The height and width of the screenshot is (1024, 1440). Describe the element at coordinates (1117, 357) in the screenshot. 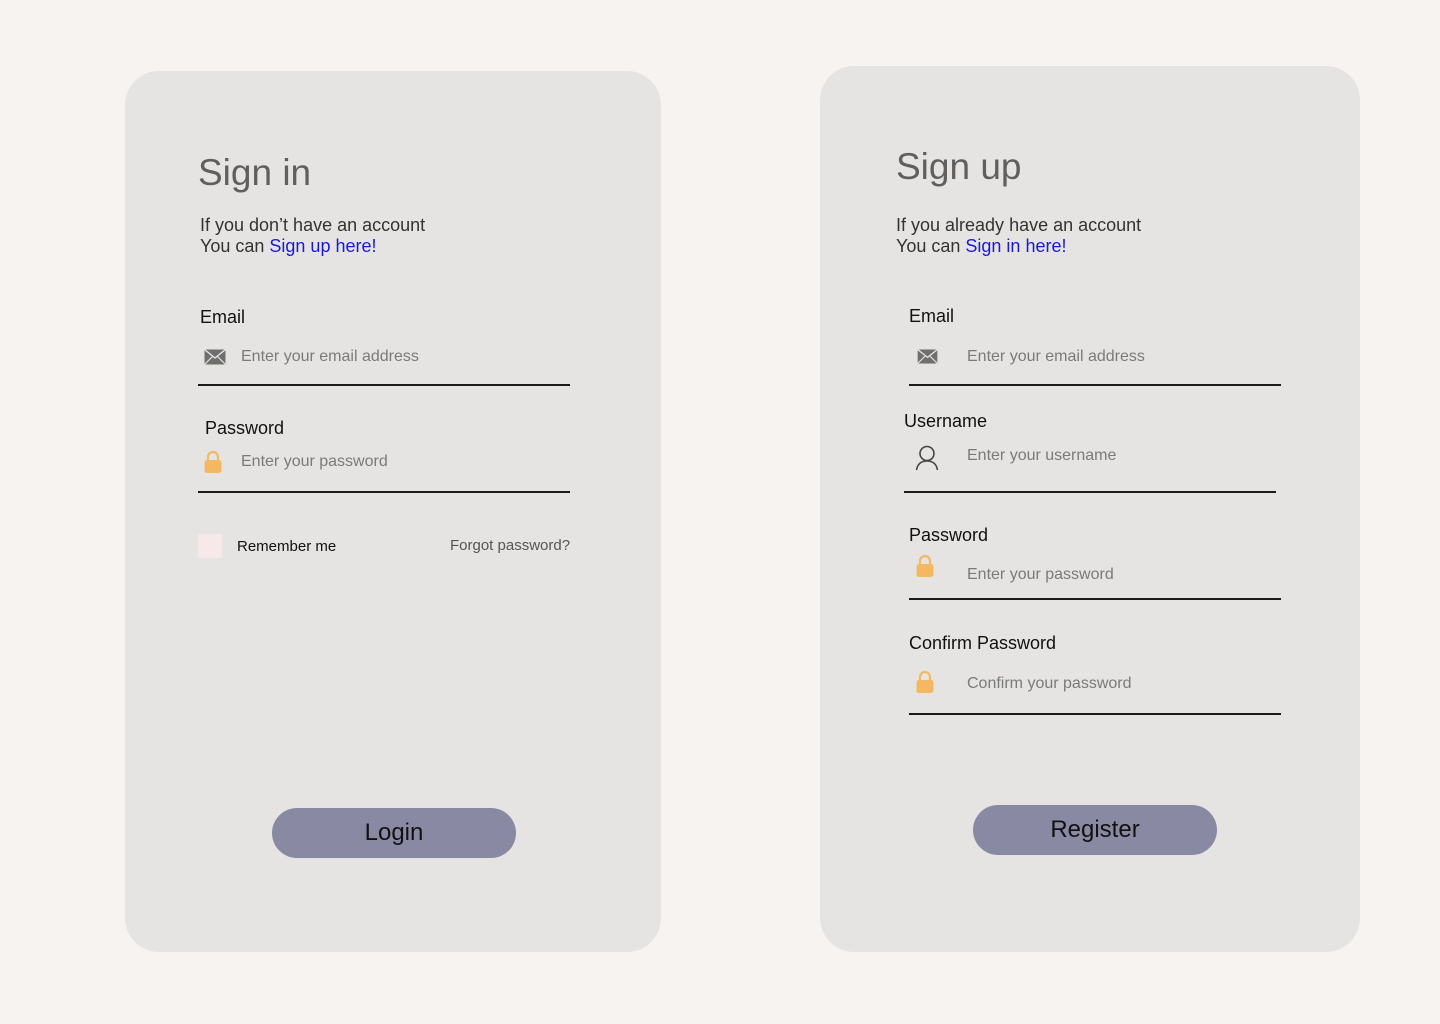

I see `signup-email-input` at that location.